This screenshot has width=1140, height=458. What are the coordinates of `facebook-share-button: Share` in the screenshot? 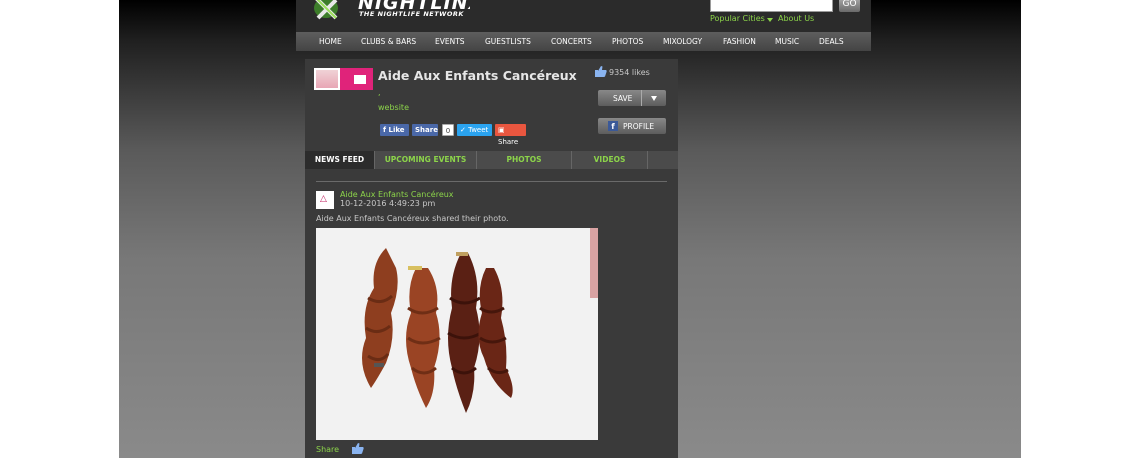 It's located at (425, 130).